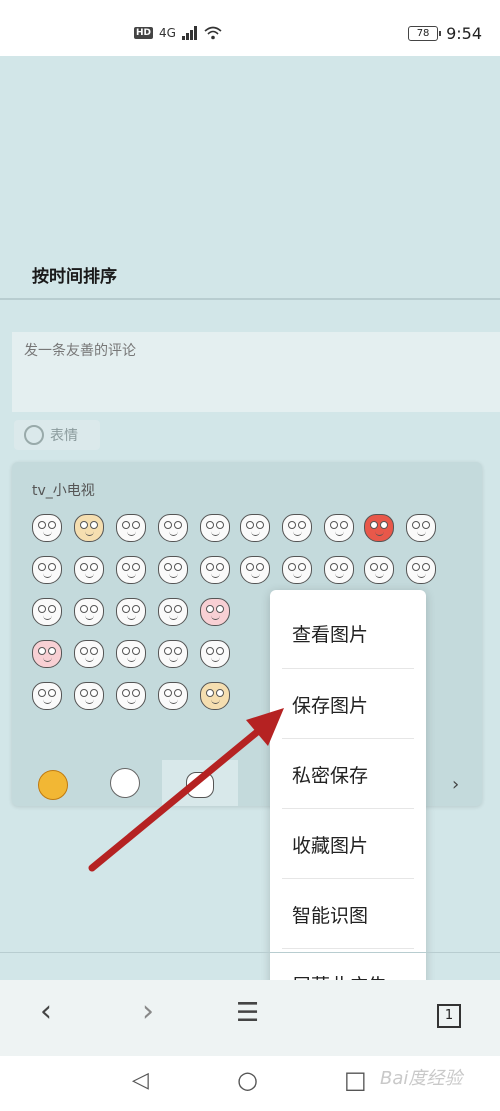 This screenshot has height=1111, width=500. I want to click on divider, so click(250, 952).